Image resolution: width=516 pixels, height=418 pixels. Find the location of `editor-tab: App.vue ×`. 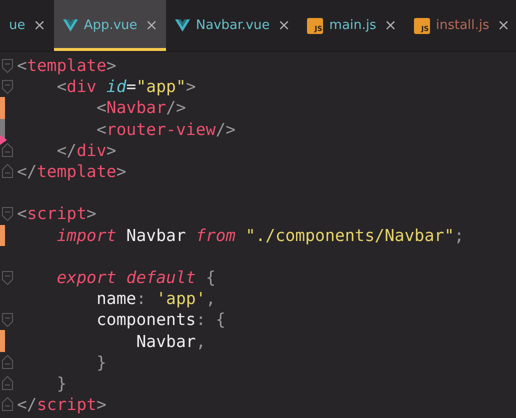

editor-tab: App.vue × is located at coordinates (110, 25).